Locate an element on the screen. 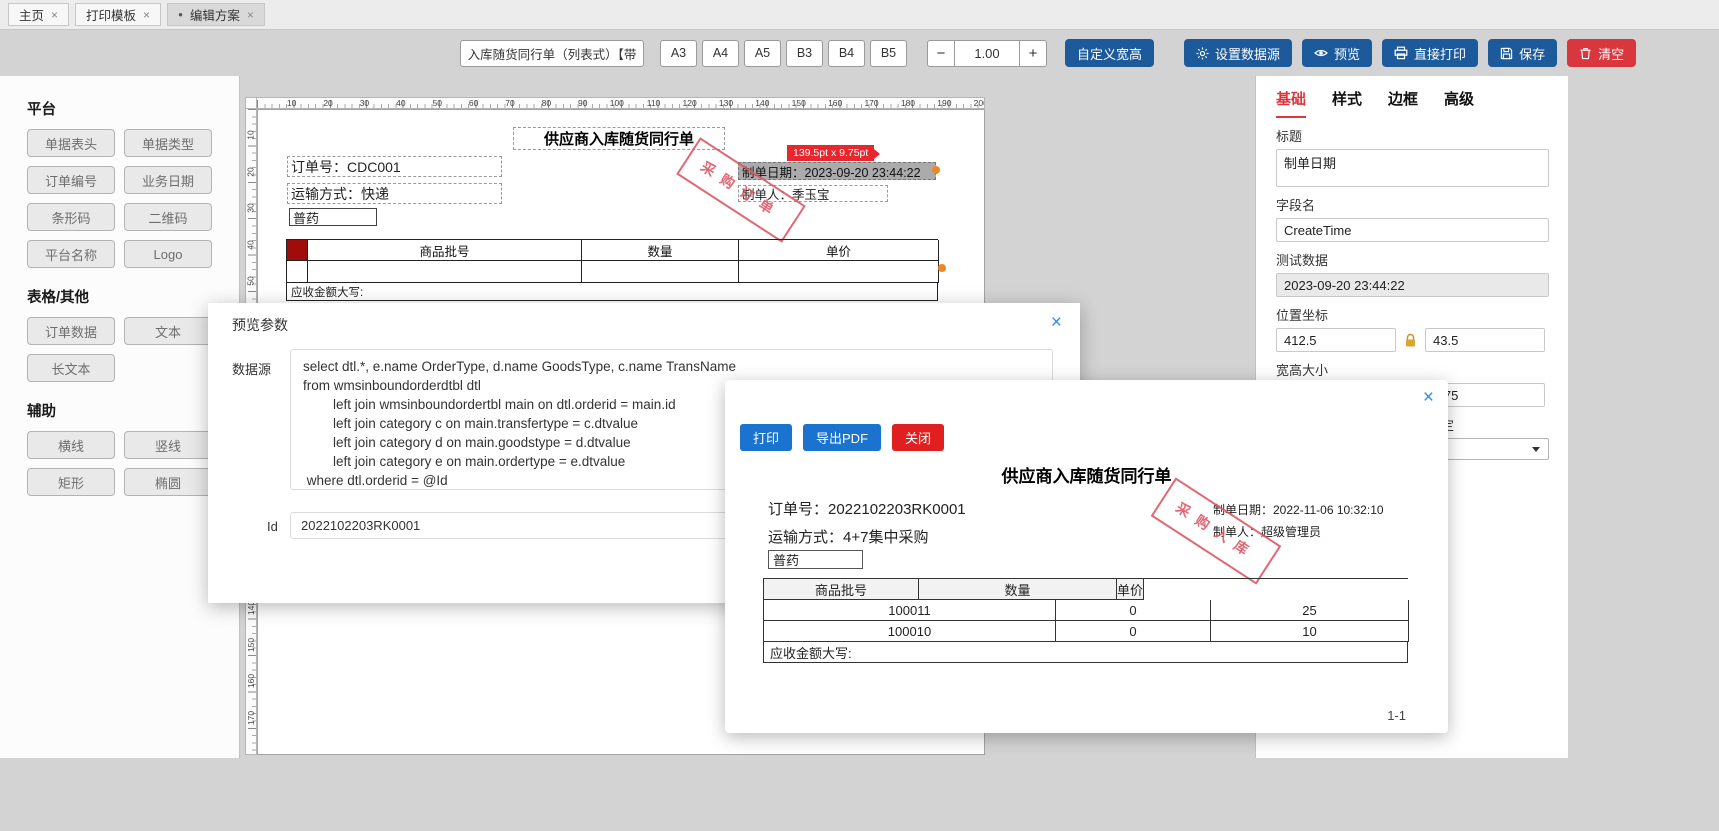 This screenshot has height=831, width=1719. design-drug-type: 普药 is located at coordinates (333, 217).